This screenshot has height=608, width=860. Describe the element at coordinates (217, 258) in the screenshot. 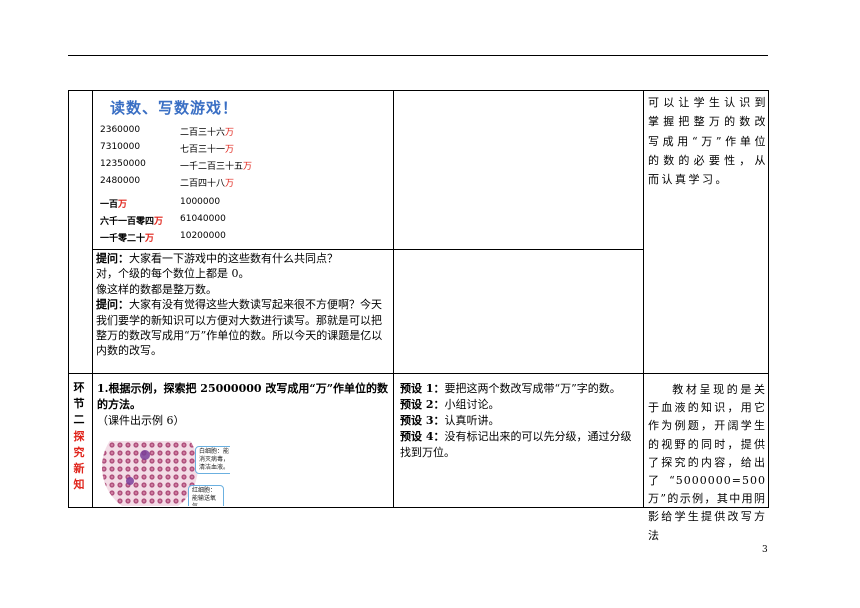

I see `question-line-1: 提问：大家看一下游戏中的这些数有什么共同点？` at that location.